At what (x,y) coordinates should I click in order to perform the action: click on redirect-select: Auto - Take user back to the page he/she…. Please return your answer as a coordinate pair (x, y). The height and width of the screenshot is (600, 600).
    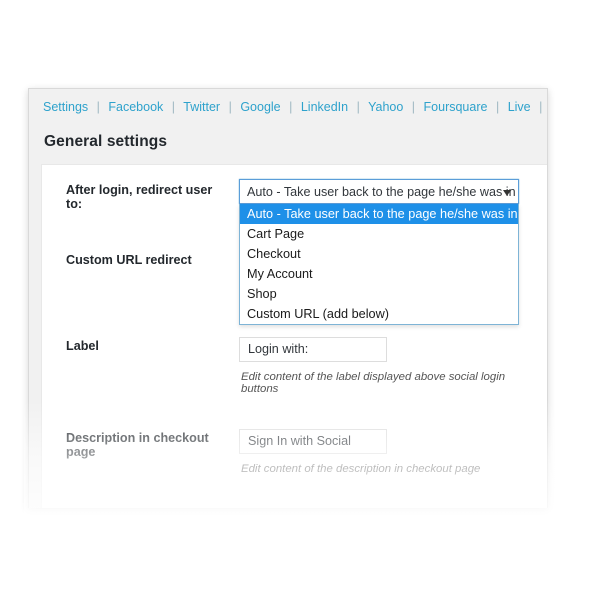
    Looking at the image, I should click on (379, 191).